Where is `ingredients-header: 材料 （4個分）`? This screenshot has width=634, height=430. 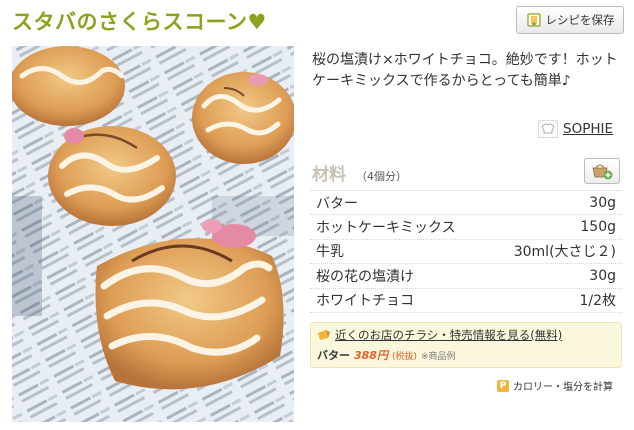
ingredients-header: 材料 （4個分） is located at coordinates (359, 172).